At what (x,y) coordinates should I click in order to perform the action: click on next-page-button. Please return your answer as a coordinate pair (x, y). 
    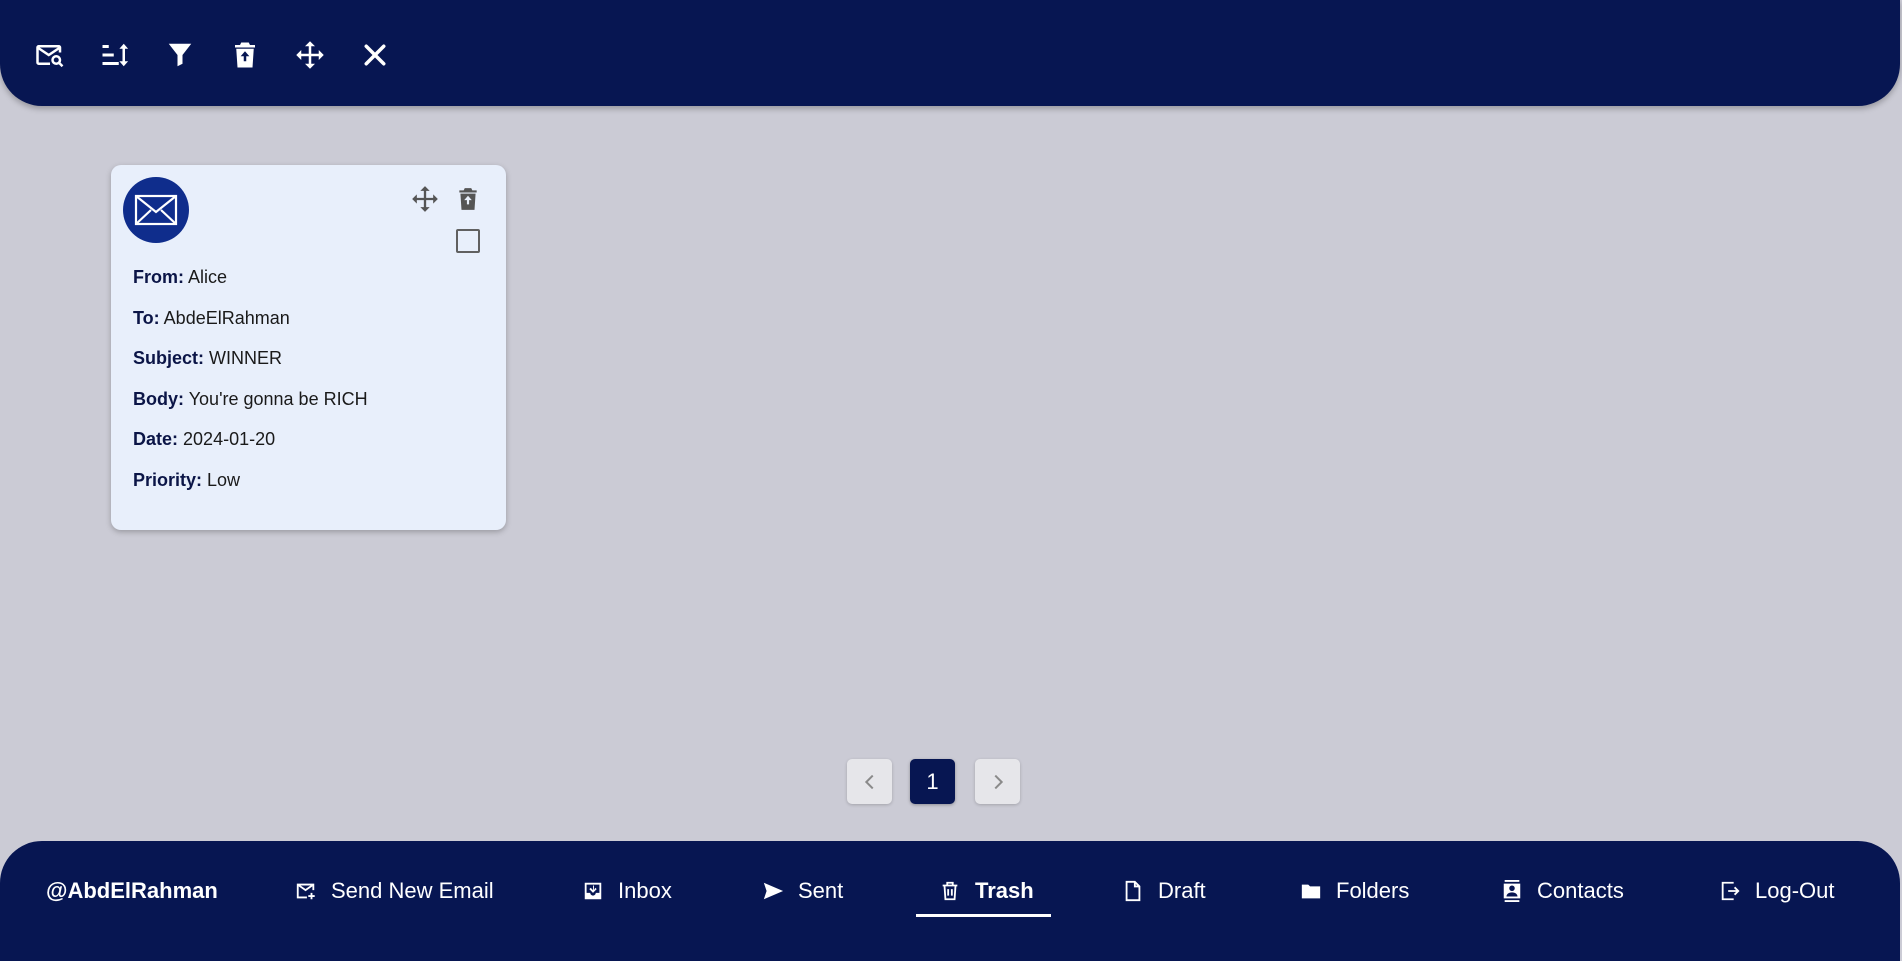
    Looking at the image, I should click on (997, 781).